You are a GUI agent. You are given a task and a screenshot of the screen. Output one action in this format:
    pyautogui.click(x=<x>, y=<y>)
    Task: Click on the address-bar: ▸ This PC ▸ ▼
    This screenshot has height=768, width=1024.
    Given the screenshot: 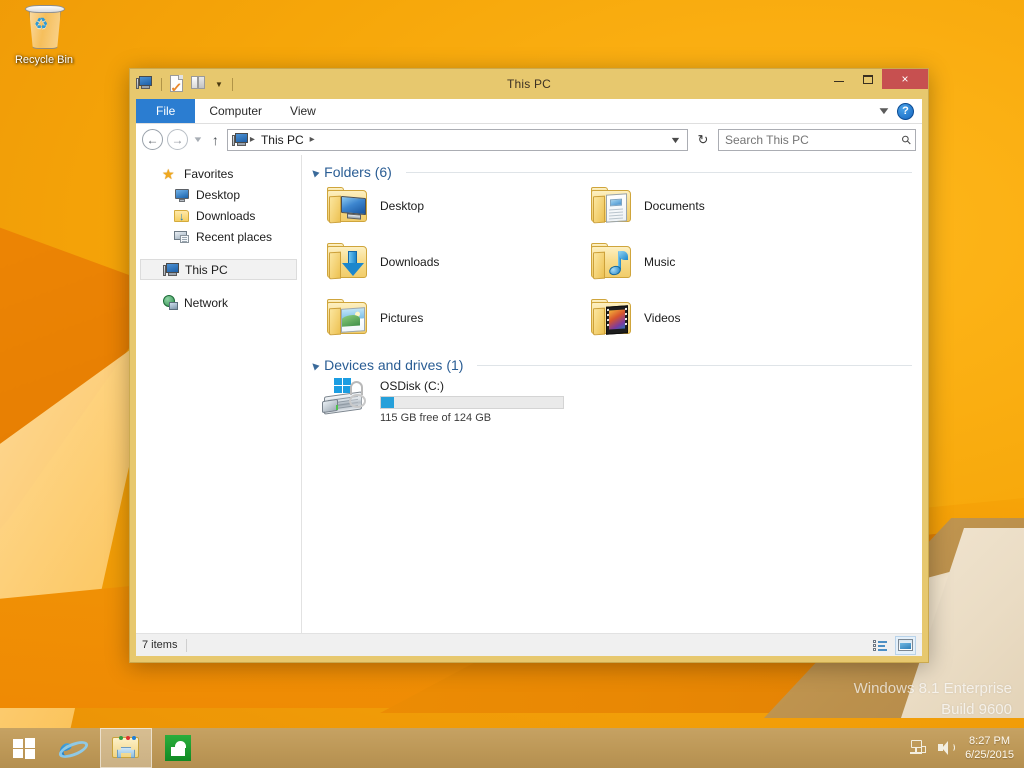 What is the action you would take?
    pyautogui.click(x=457, y=139)
    